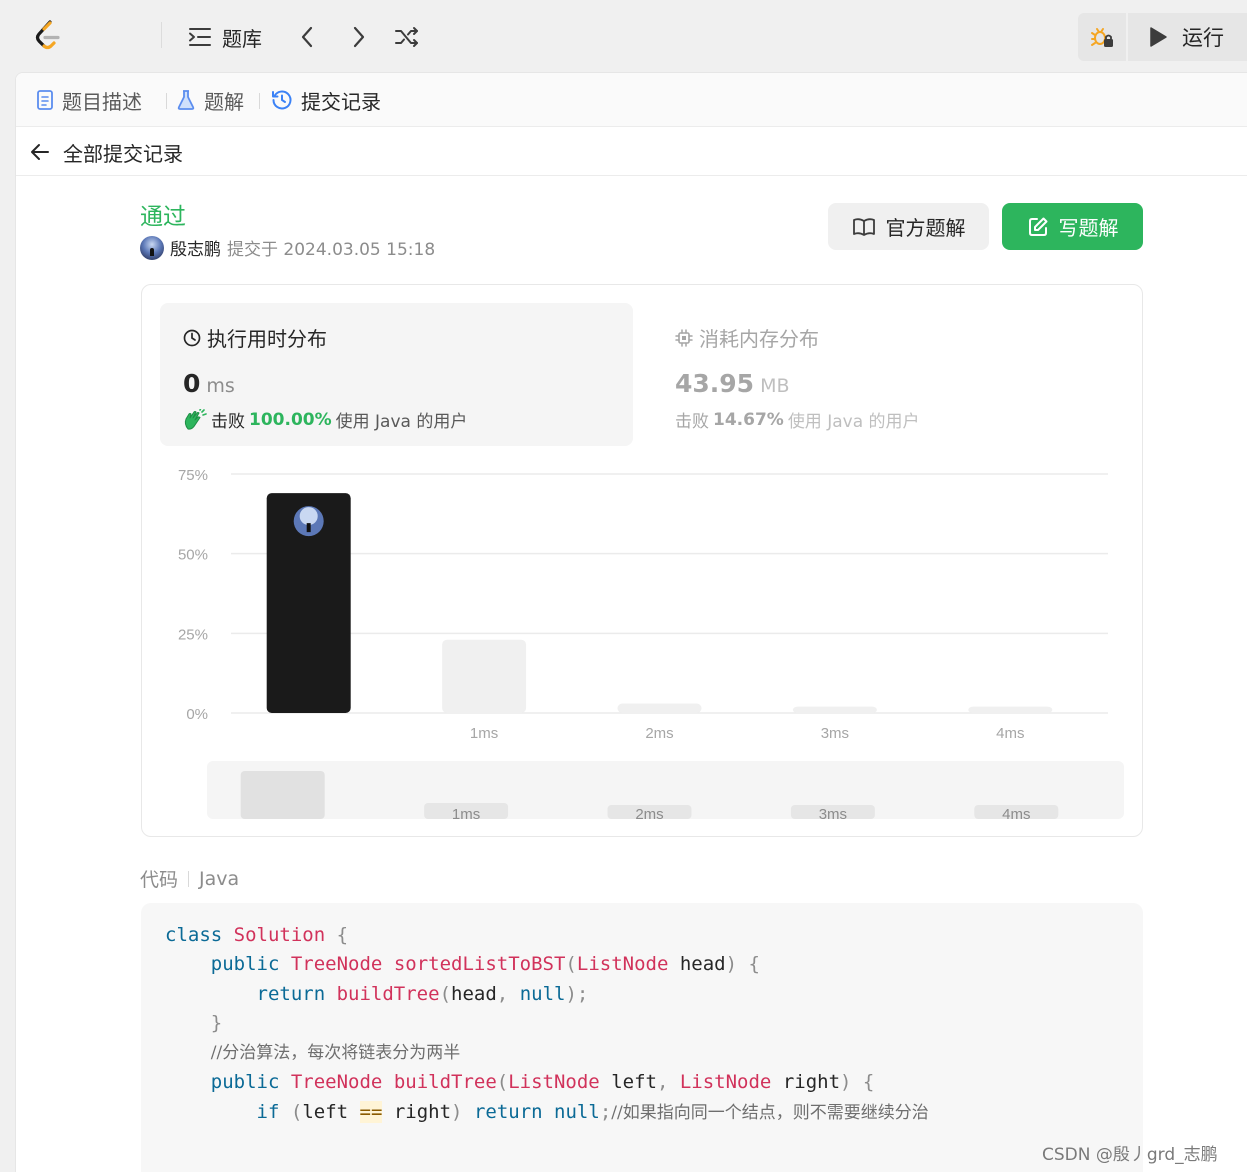  What do you see at coordinates (631, 100) in the screenshot?
I see `tab-bar: 题目描述 题解 提交记录` at bounding box center [631, 100].